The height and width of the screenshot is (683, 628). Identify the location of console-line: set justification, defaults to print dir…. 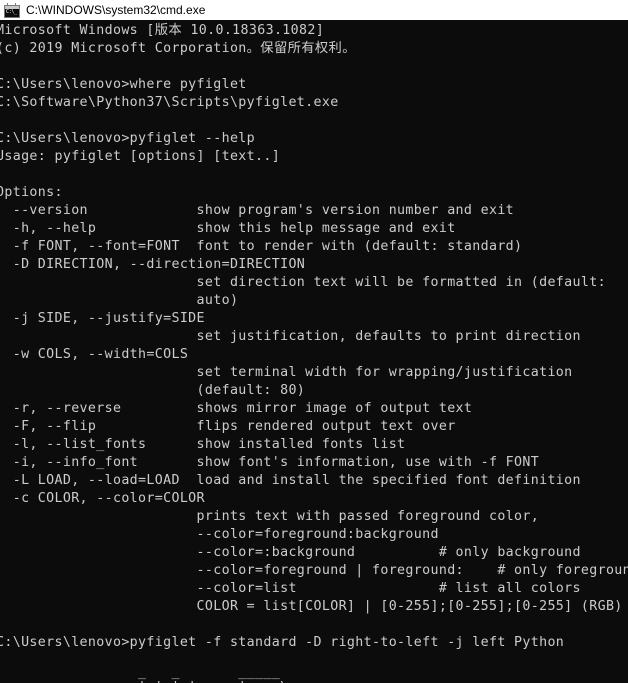
(290, 336).